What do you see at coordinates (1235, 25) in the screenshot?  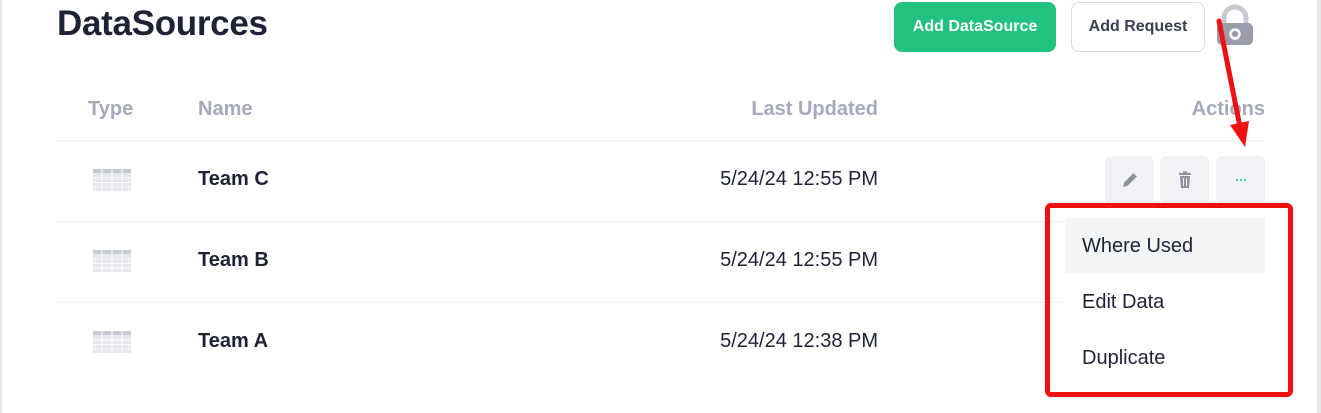 I see `lock-icon` at bounding box center [1235, 25].